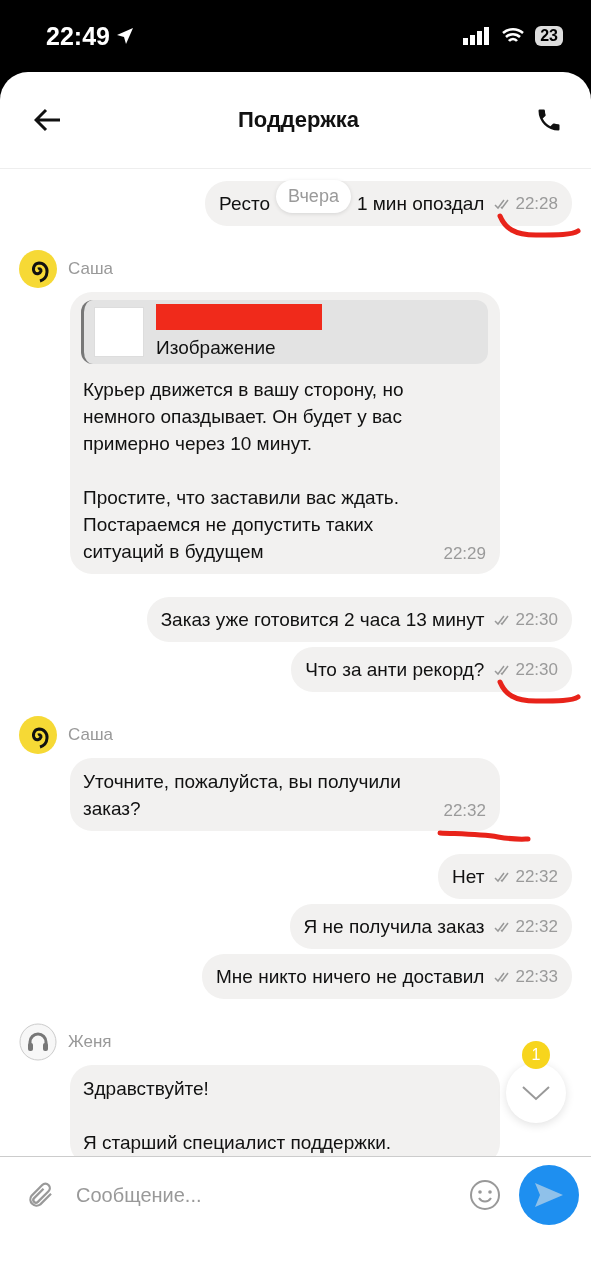 The height and width of the screenshot is (1280, 591). What do you see at coordinates (394, 926) in the screenshot?
I see `message-text: Я не получила заказ` at bounding box center [394, 926].